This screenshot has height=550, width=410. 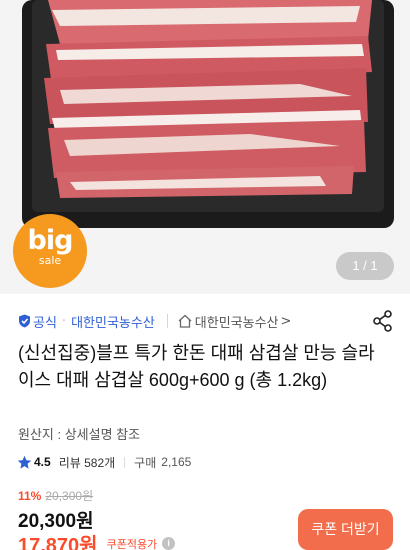 I want to click on star-icon, so click(x=24, y=462).